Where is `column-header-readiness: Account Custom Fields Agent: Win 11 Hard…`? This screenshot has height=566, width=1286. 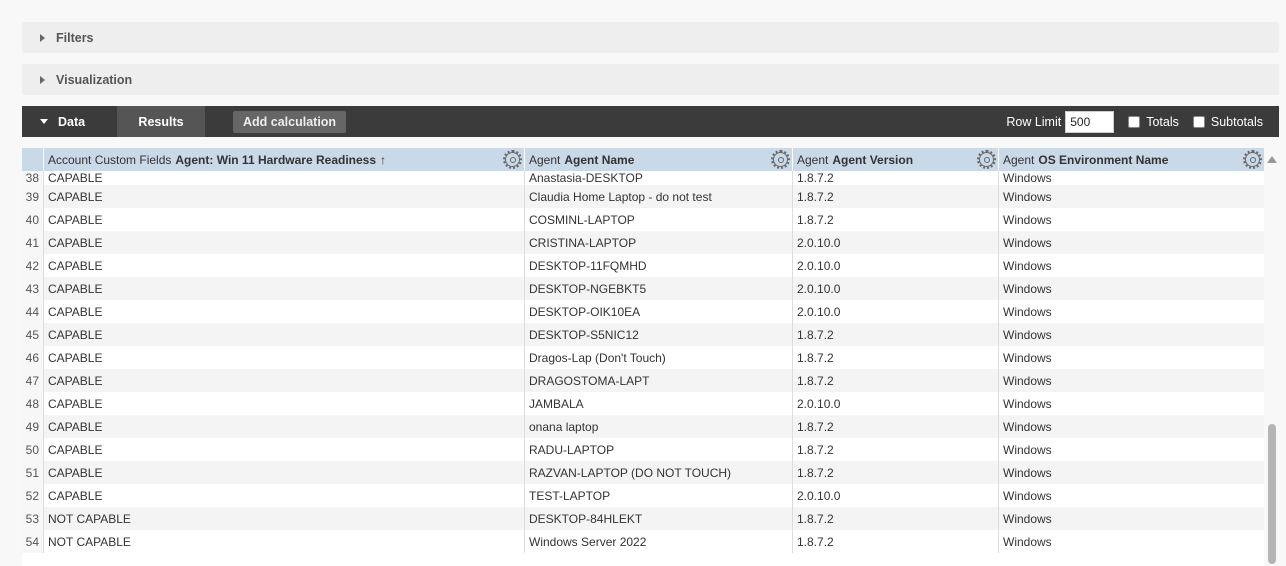 column-header-readiness: Account Custom Fields Agent: Win 11 Hard… is located at coordinates (283, 159).